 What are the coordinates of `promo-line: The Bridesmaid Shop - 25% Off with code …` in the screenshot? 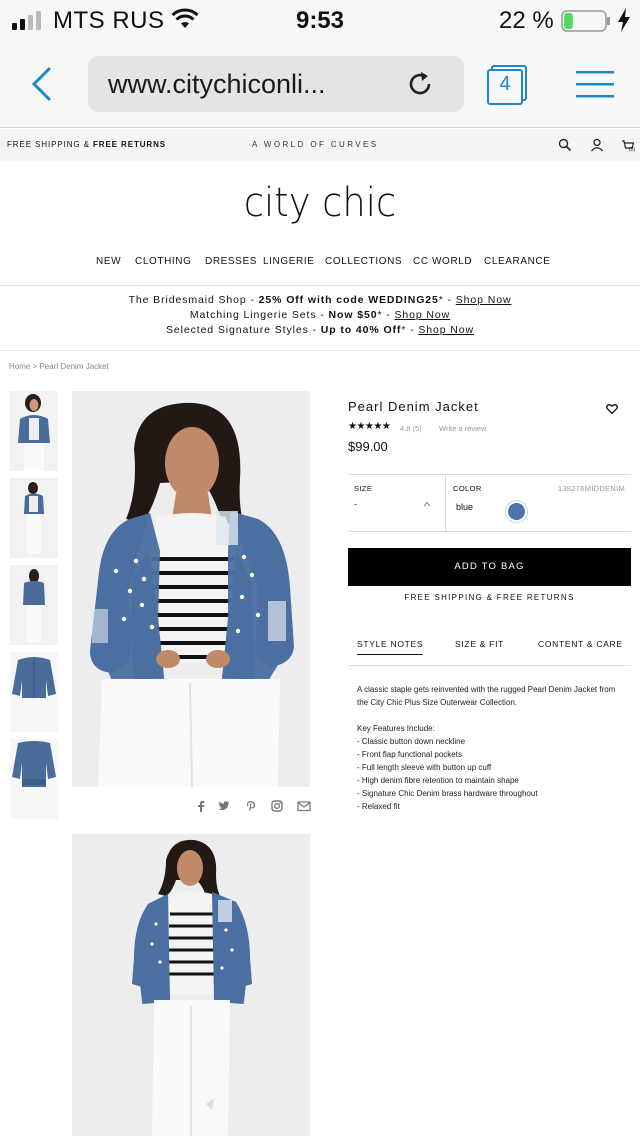 It's located at (320, 300).